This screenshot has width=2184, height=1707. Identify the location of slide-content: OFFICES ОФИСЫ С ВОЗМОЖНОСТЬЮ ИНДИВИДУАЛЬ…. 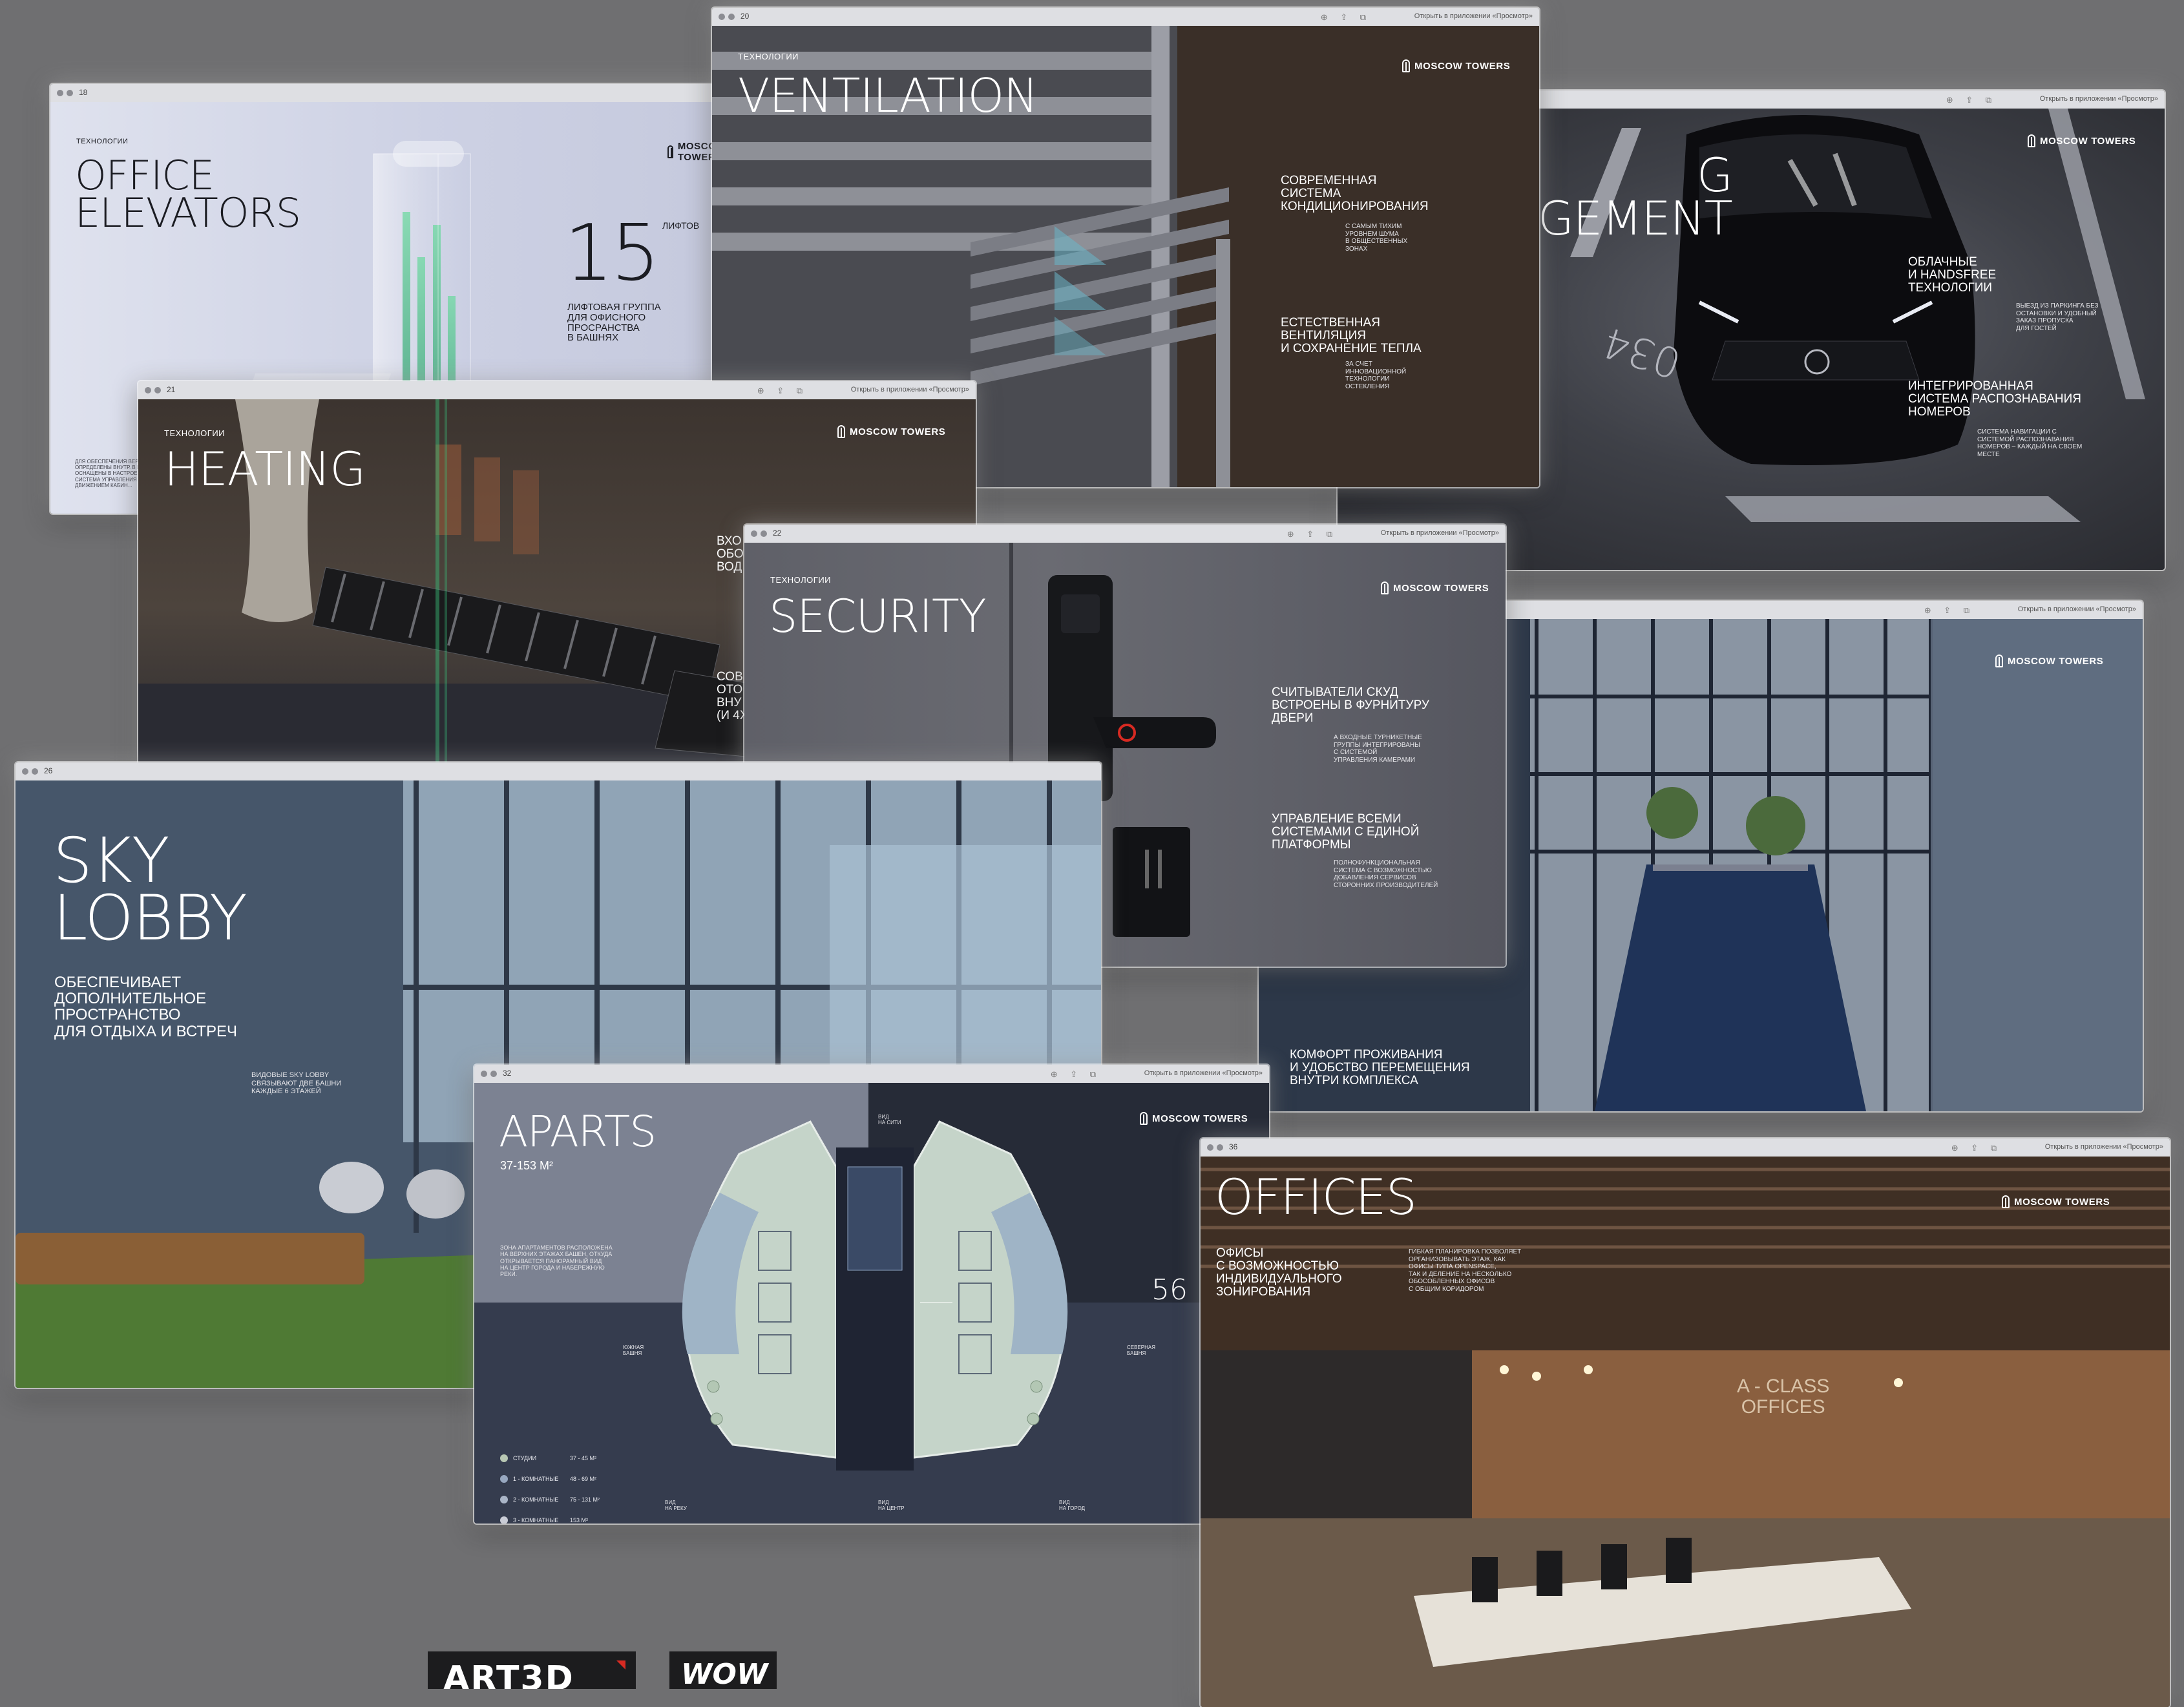
(1686, 1432).